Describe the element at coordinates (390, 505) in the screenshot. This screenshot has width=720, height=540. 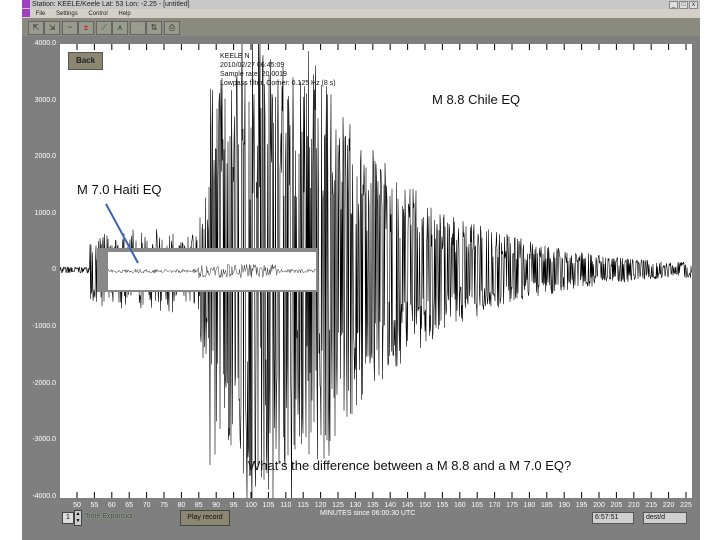
I see `x-tick-label: 140` at that location.